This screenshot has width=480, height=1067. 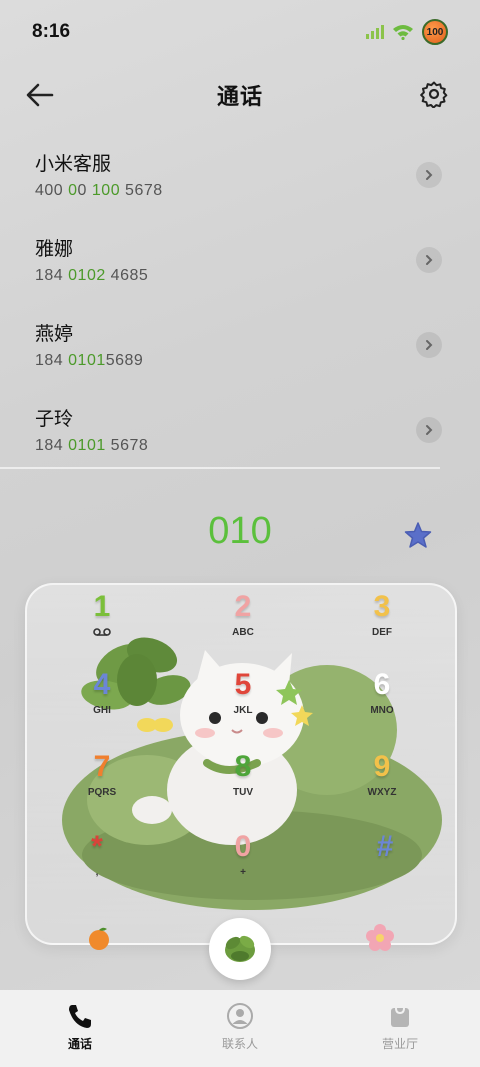 I want to click on key-0: 0 +, so click(x=243, y=865).